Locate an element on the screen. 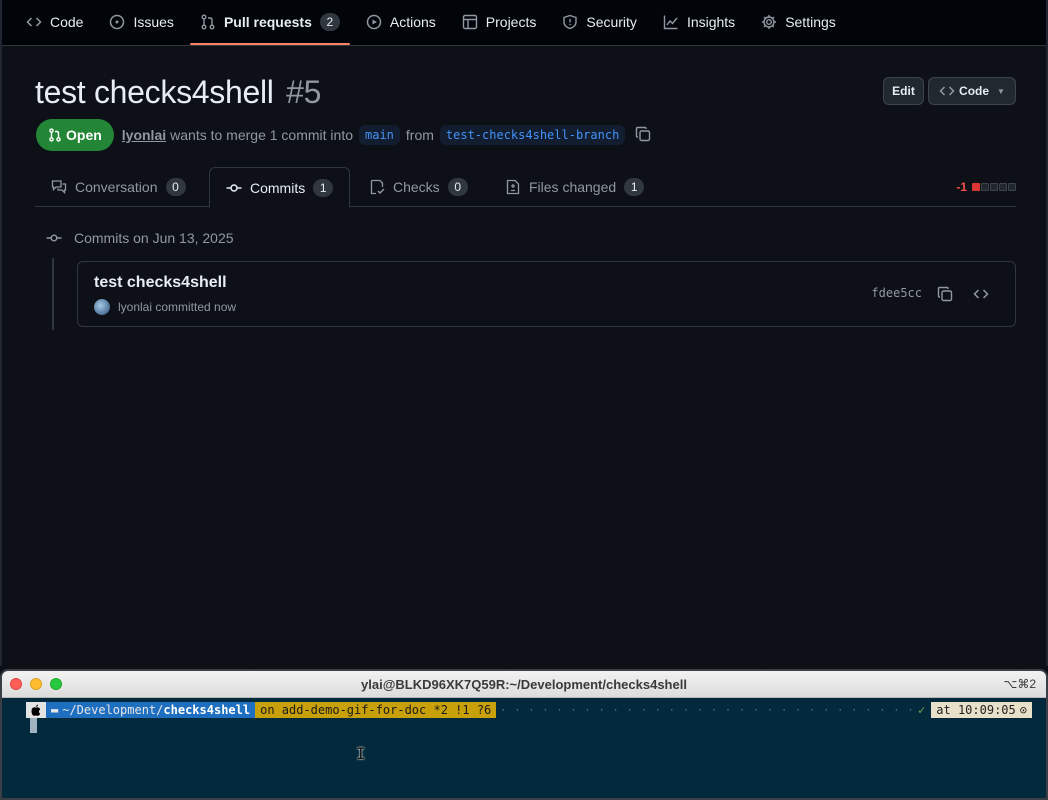 The image size is (1048, 800). commits-heading-text: Commits on Jun 13, 2025 is located at coordinates (154, 238).